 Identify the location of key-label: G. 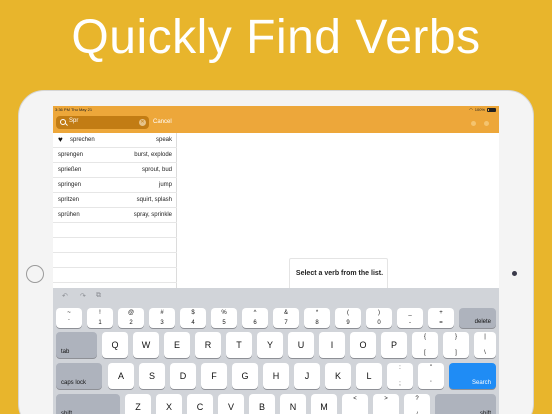
(245, 376).